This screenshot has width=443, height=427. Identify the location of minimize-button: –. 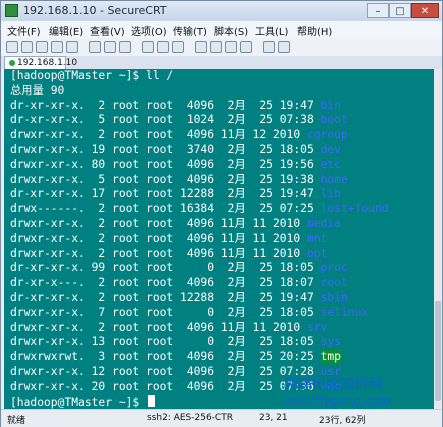
(378, 10).